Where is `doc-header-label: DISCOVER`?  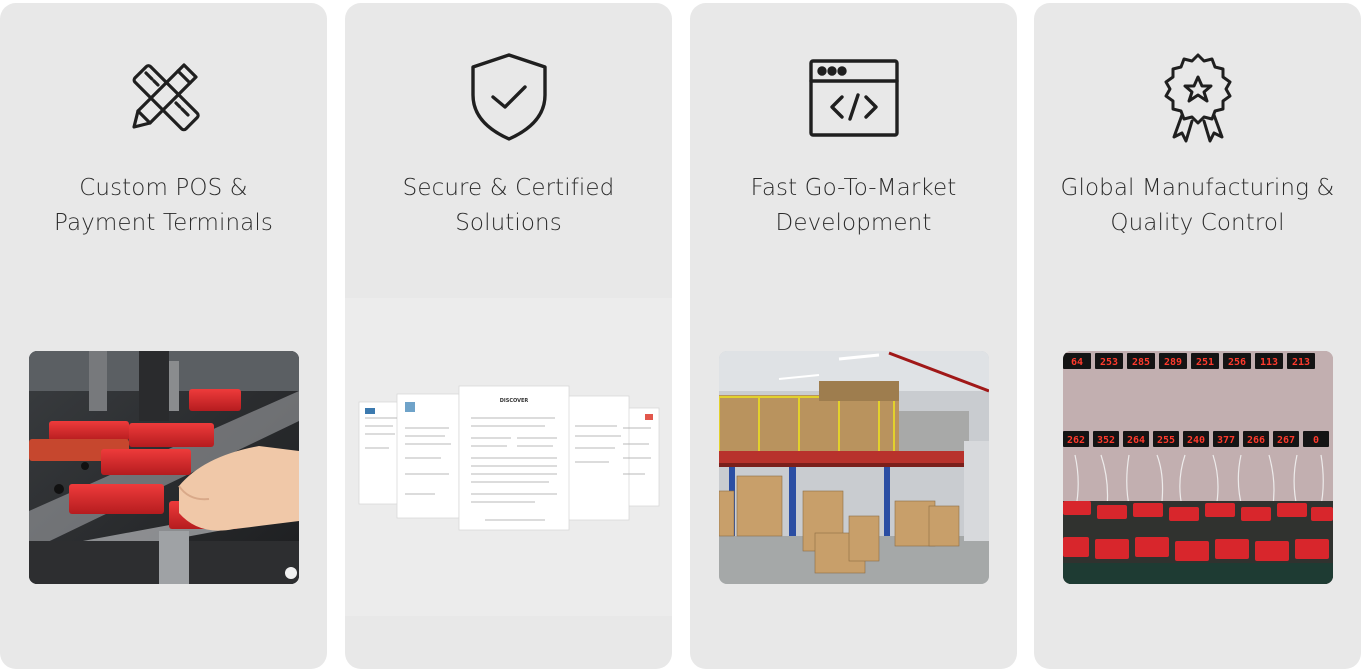
doc-header-label: DISCOVER is located at coordinates (514, 401).